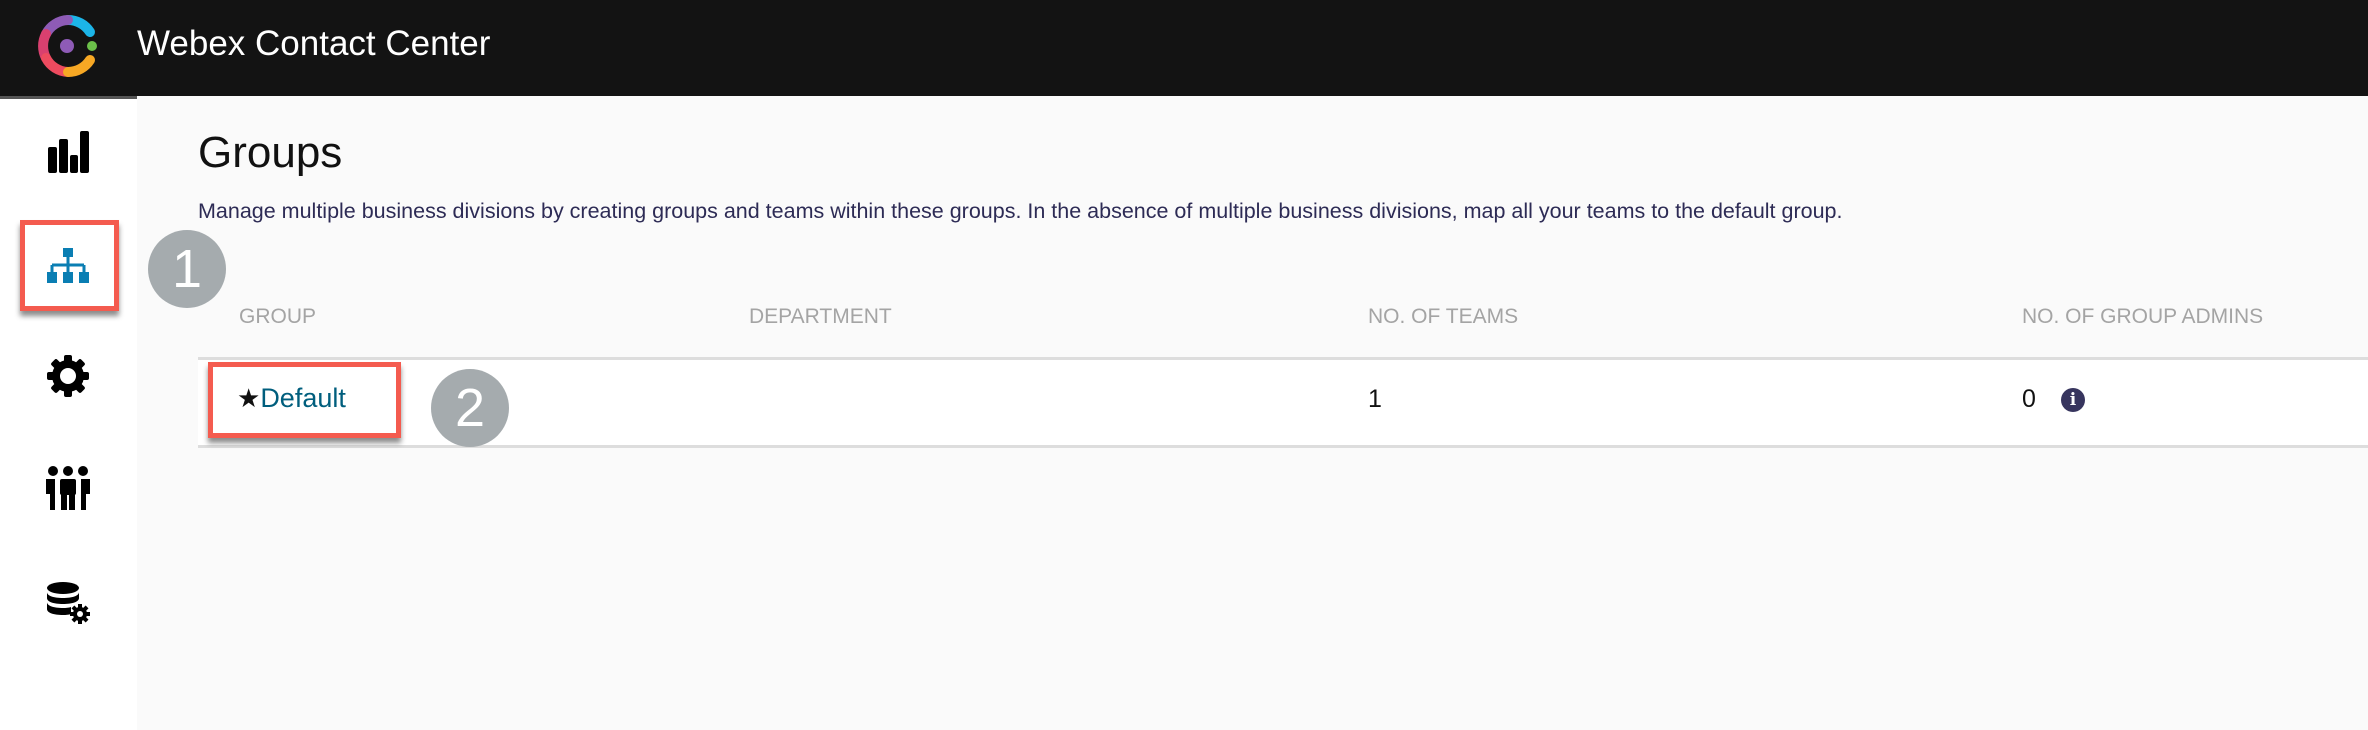  I want to click on database-gear-icon, so click(68, 603).